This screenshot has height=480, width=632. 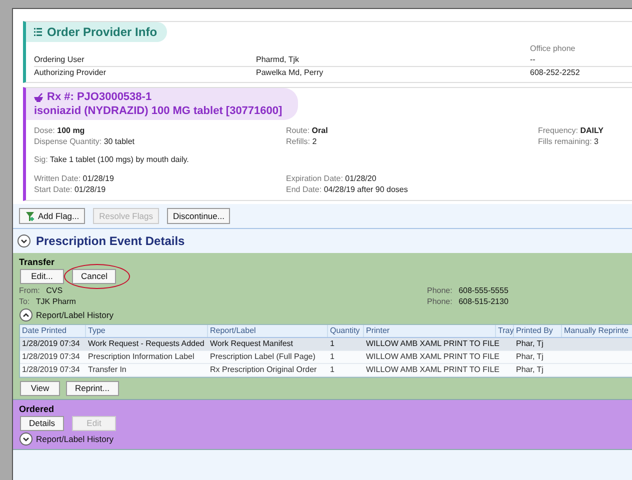 What do you see at coordinates (158, 111) in the screenshot?
I see `drug-name: isoniazid (NYDRAZID) 100 MG tablet [30771600]` at bounding box center [158, 111].